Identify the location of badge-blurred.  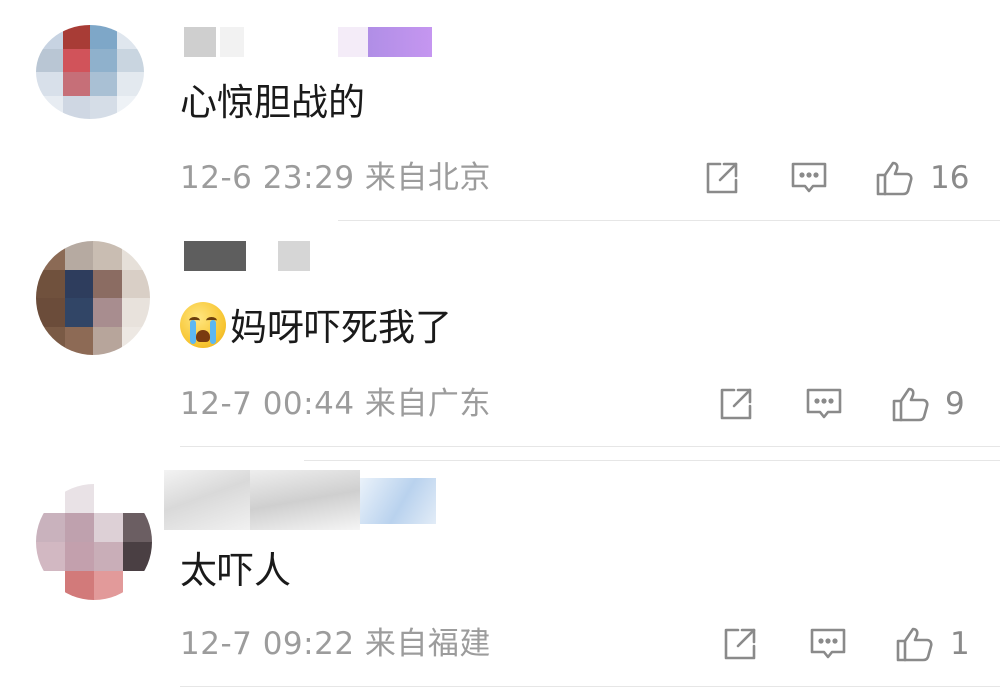
(398, 501).